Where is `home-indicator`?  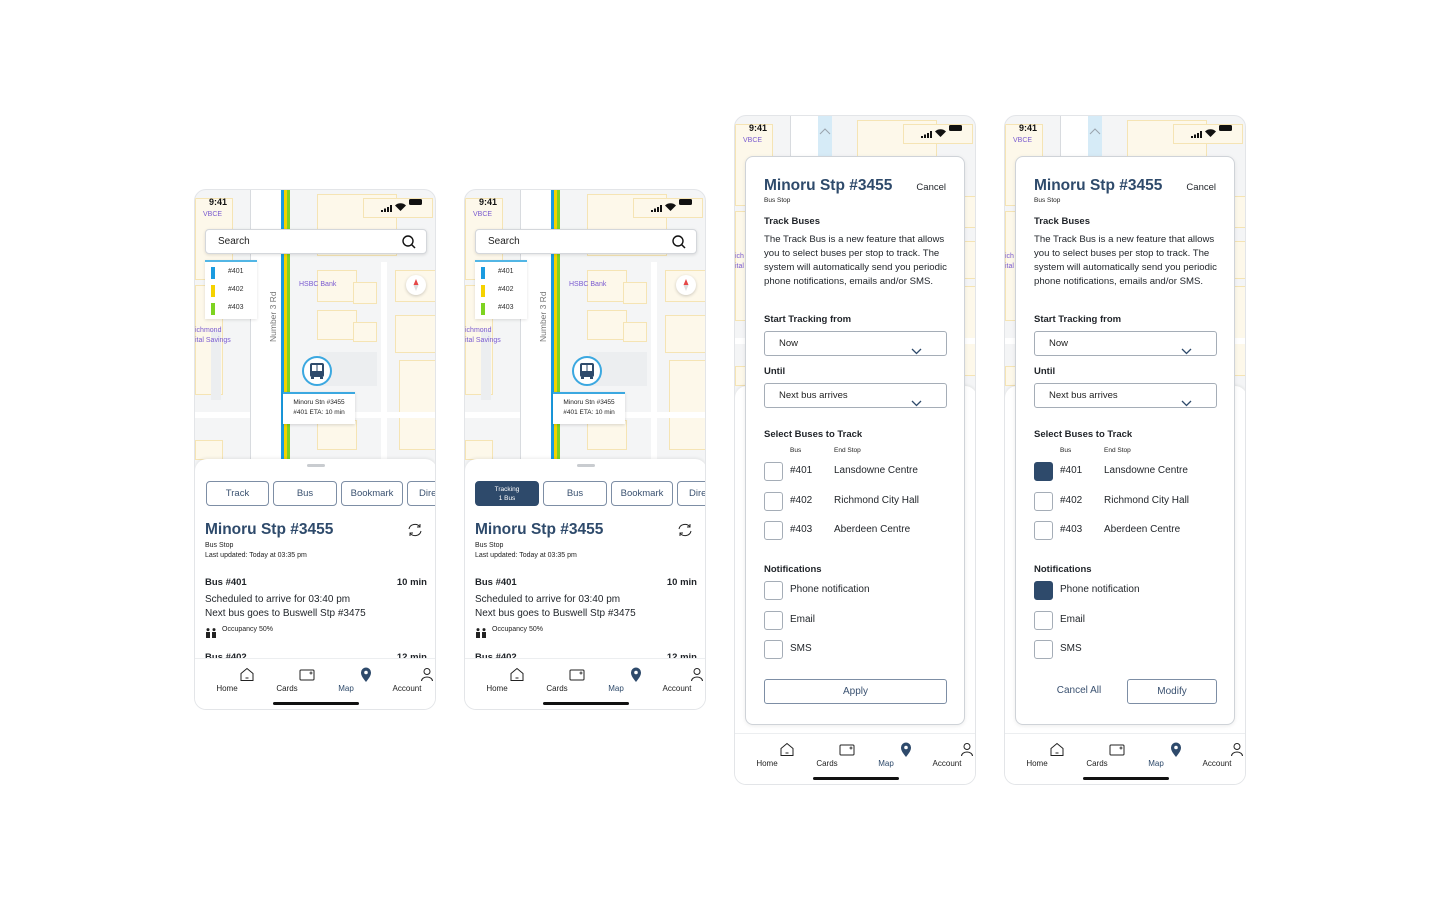
home-indicator is located at coordinates (1126, 778).